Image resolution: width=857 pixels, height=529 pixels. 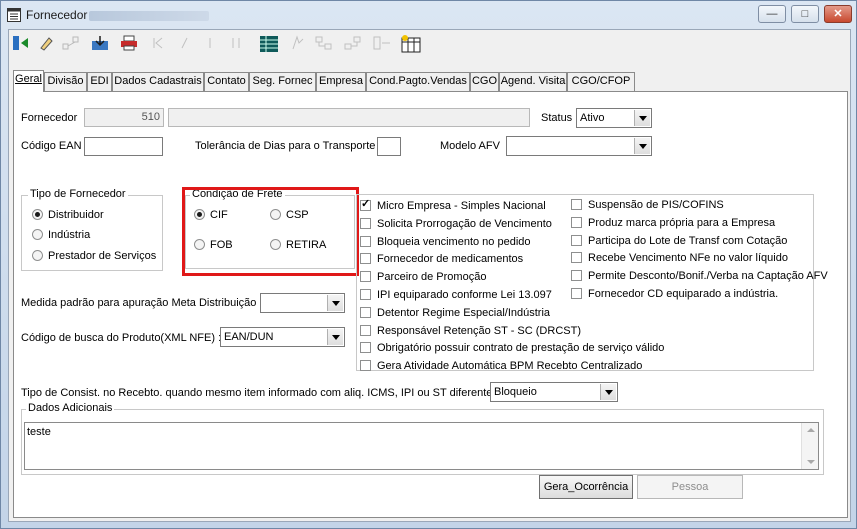 I want to click on checkbox-label: Detentor Regime Especial/Indústria, so click(x=464, y=312).